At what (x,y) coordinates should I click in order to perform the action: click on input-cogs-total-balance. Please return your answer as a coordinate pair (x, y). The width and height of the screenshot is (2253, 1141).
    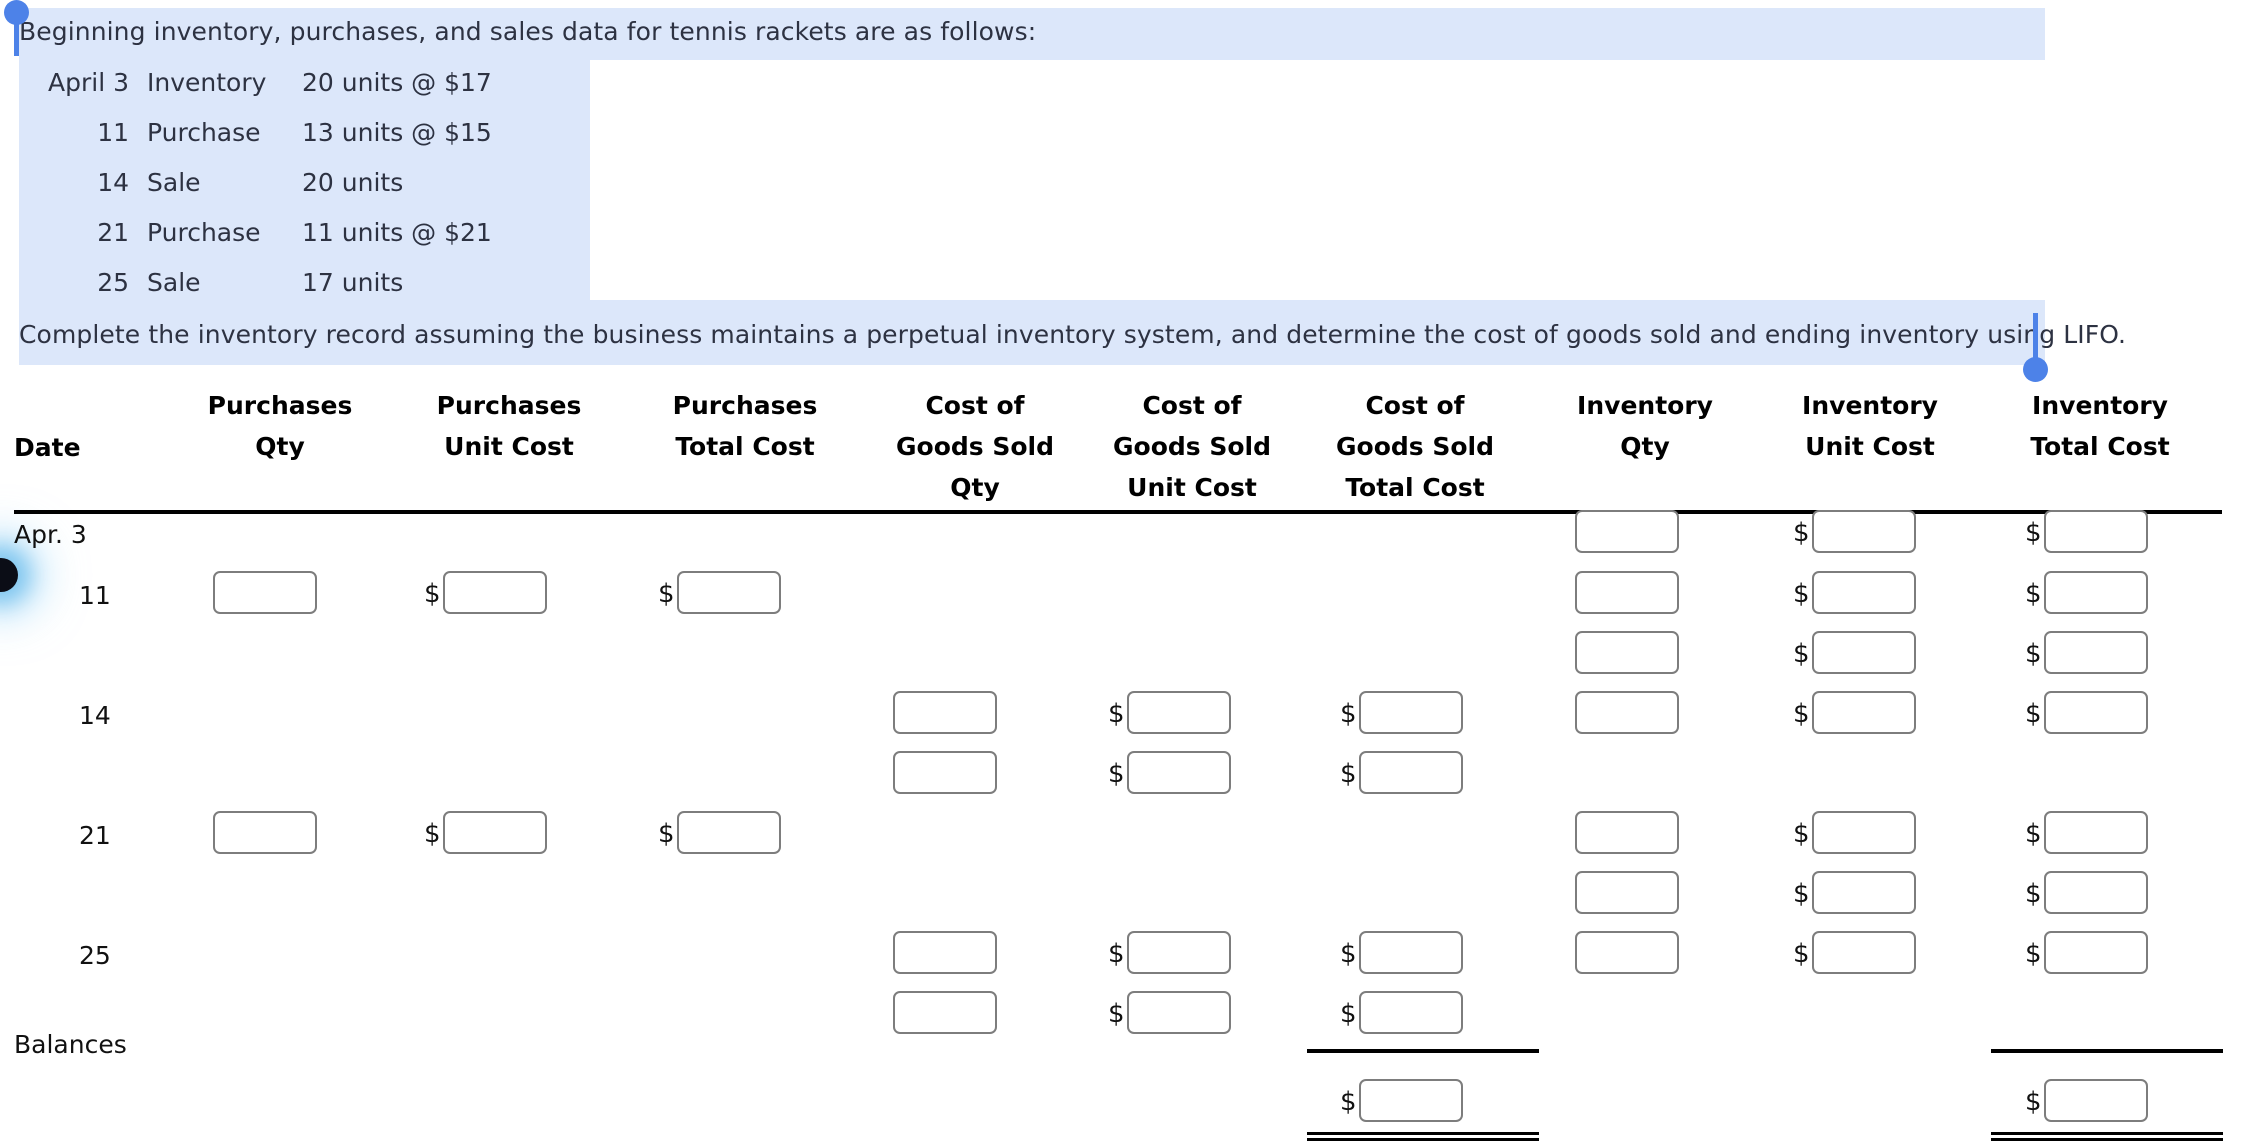
    Looking at the image, I should click on (1411, 1100).